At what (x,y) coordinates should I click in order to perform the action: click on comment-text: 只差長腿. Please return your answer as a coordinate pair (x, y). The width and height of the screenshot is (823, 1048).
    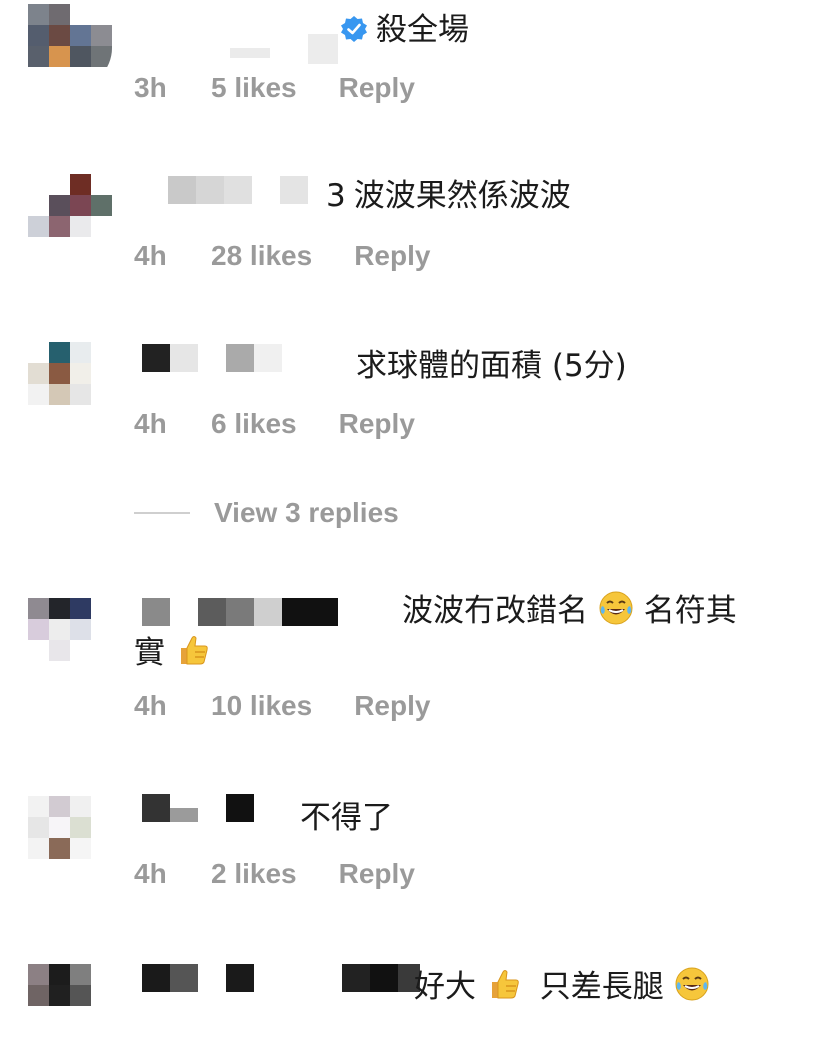
    Looking at the image, I should click on (601, 987).